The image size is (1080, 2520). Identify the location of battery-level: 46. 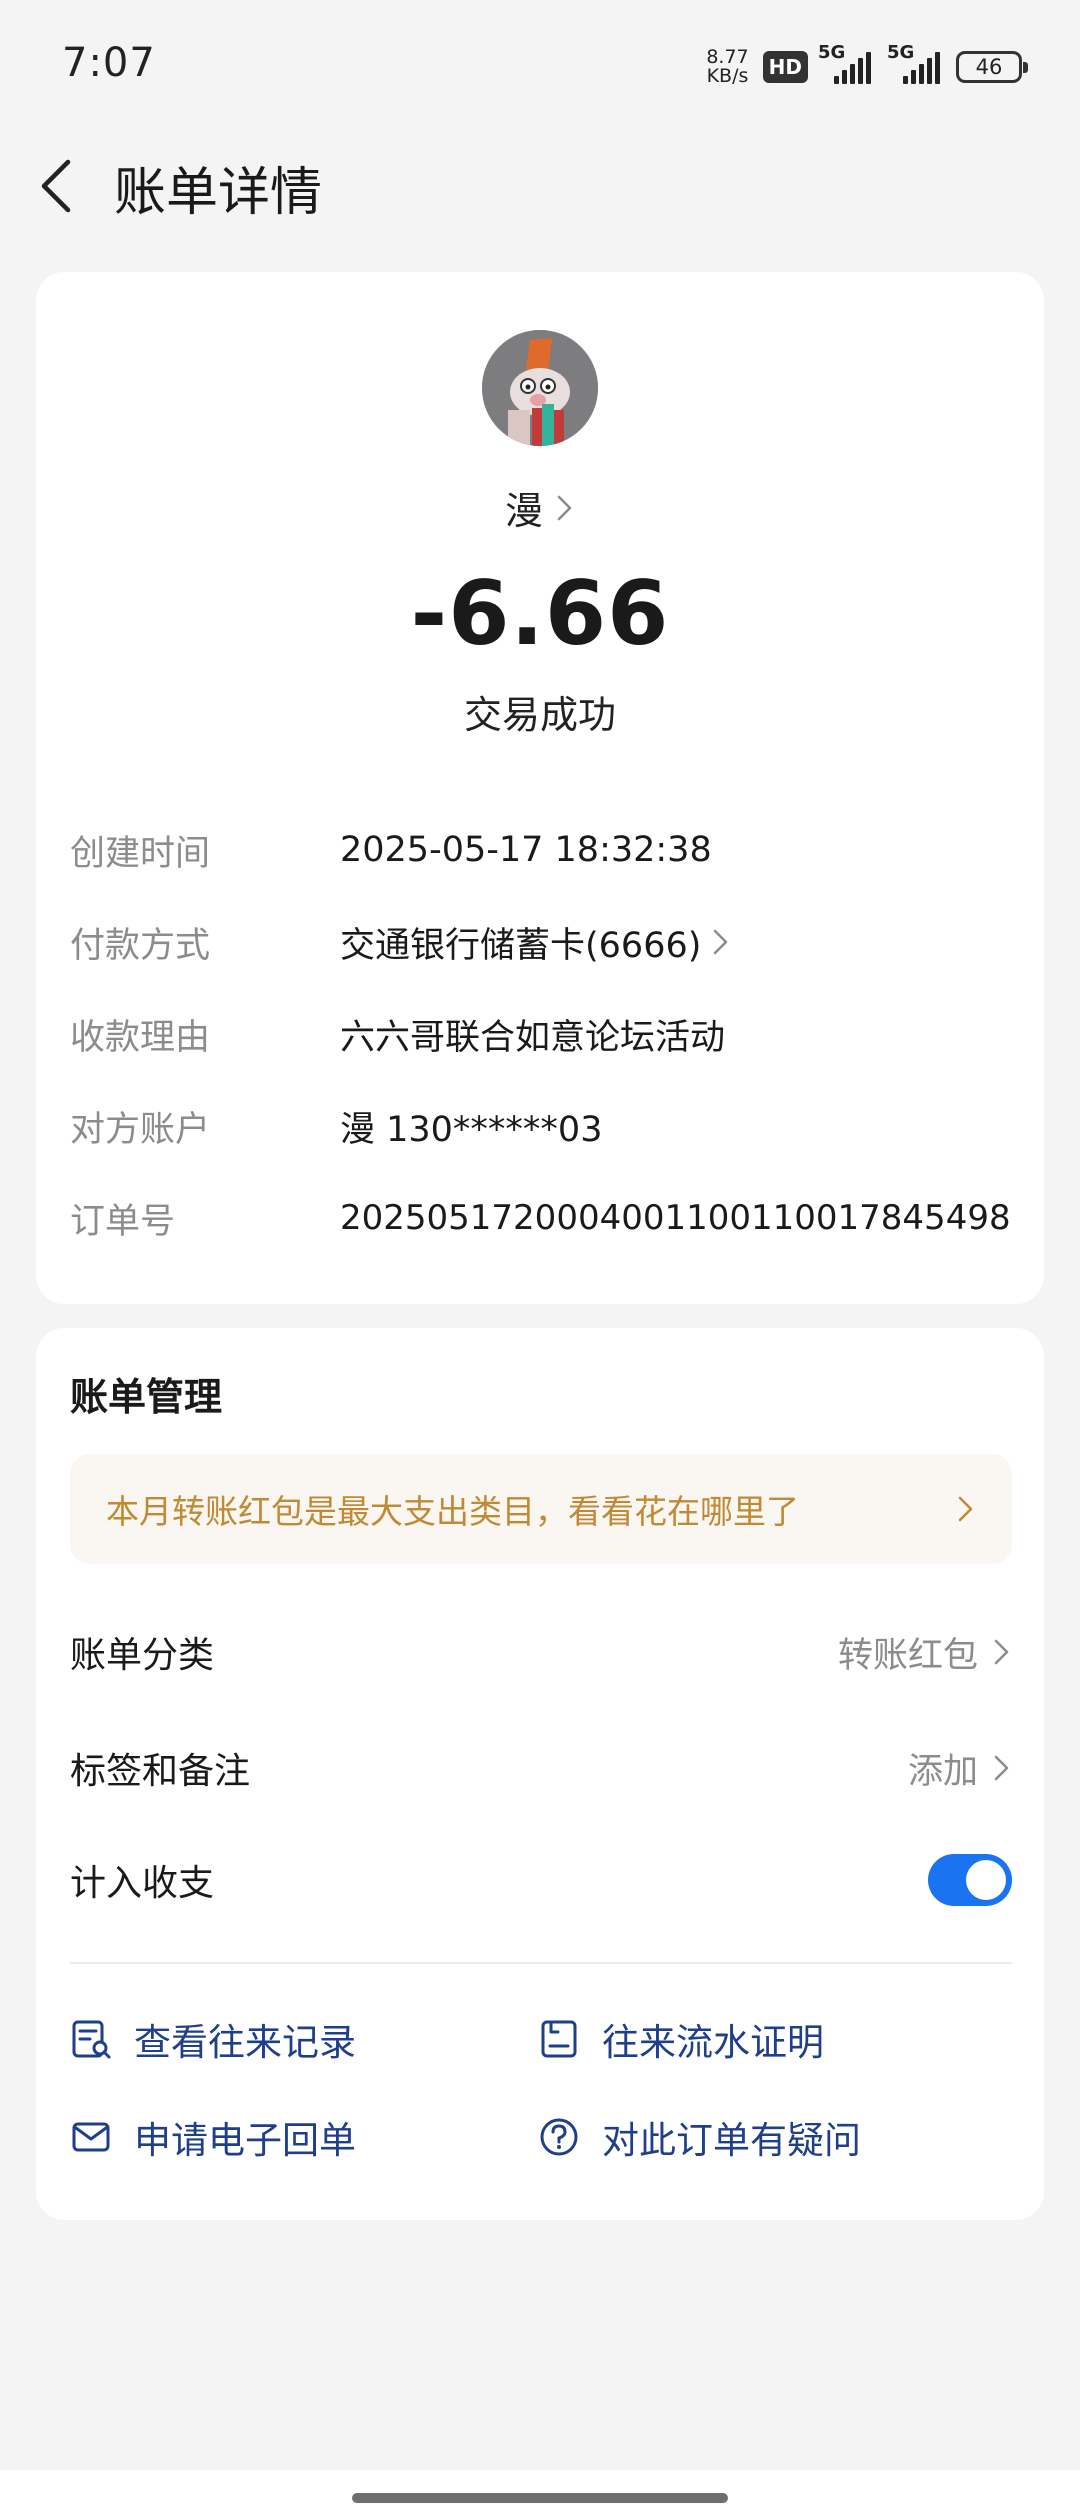
(989, 67).